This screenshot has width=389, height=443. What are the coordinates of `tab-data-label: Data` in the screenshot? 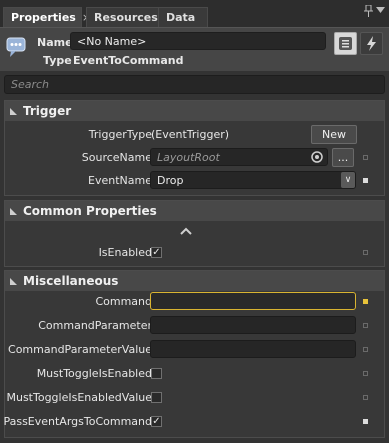 It's located at (181, 17).